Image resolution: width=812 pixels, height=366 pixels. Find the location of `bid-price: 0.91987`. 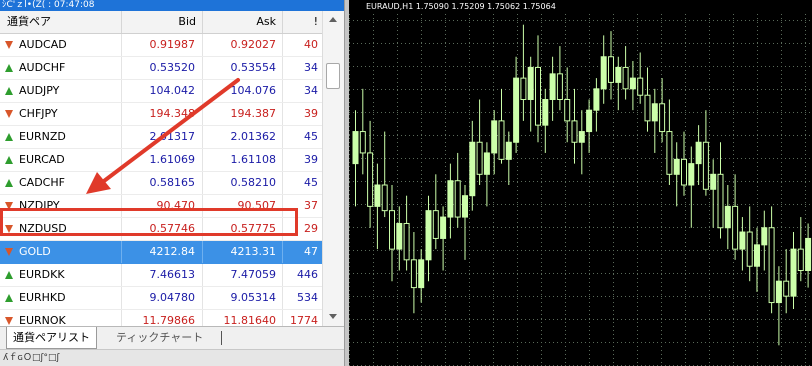

bid-price: 0.91987 is located at coordinates (162, 45).